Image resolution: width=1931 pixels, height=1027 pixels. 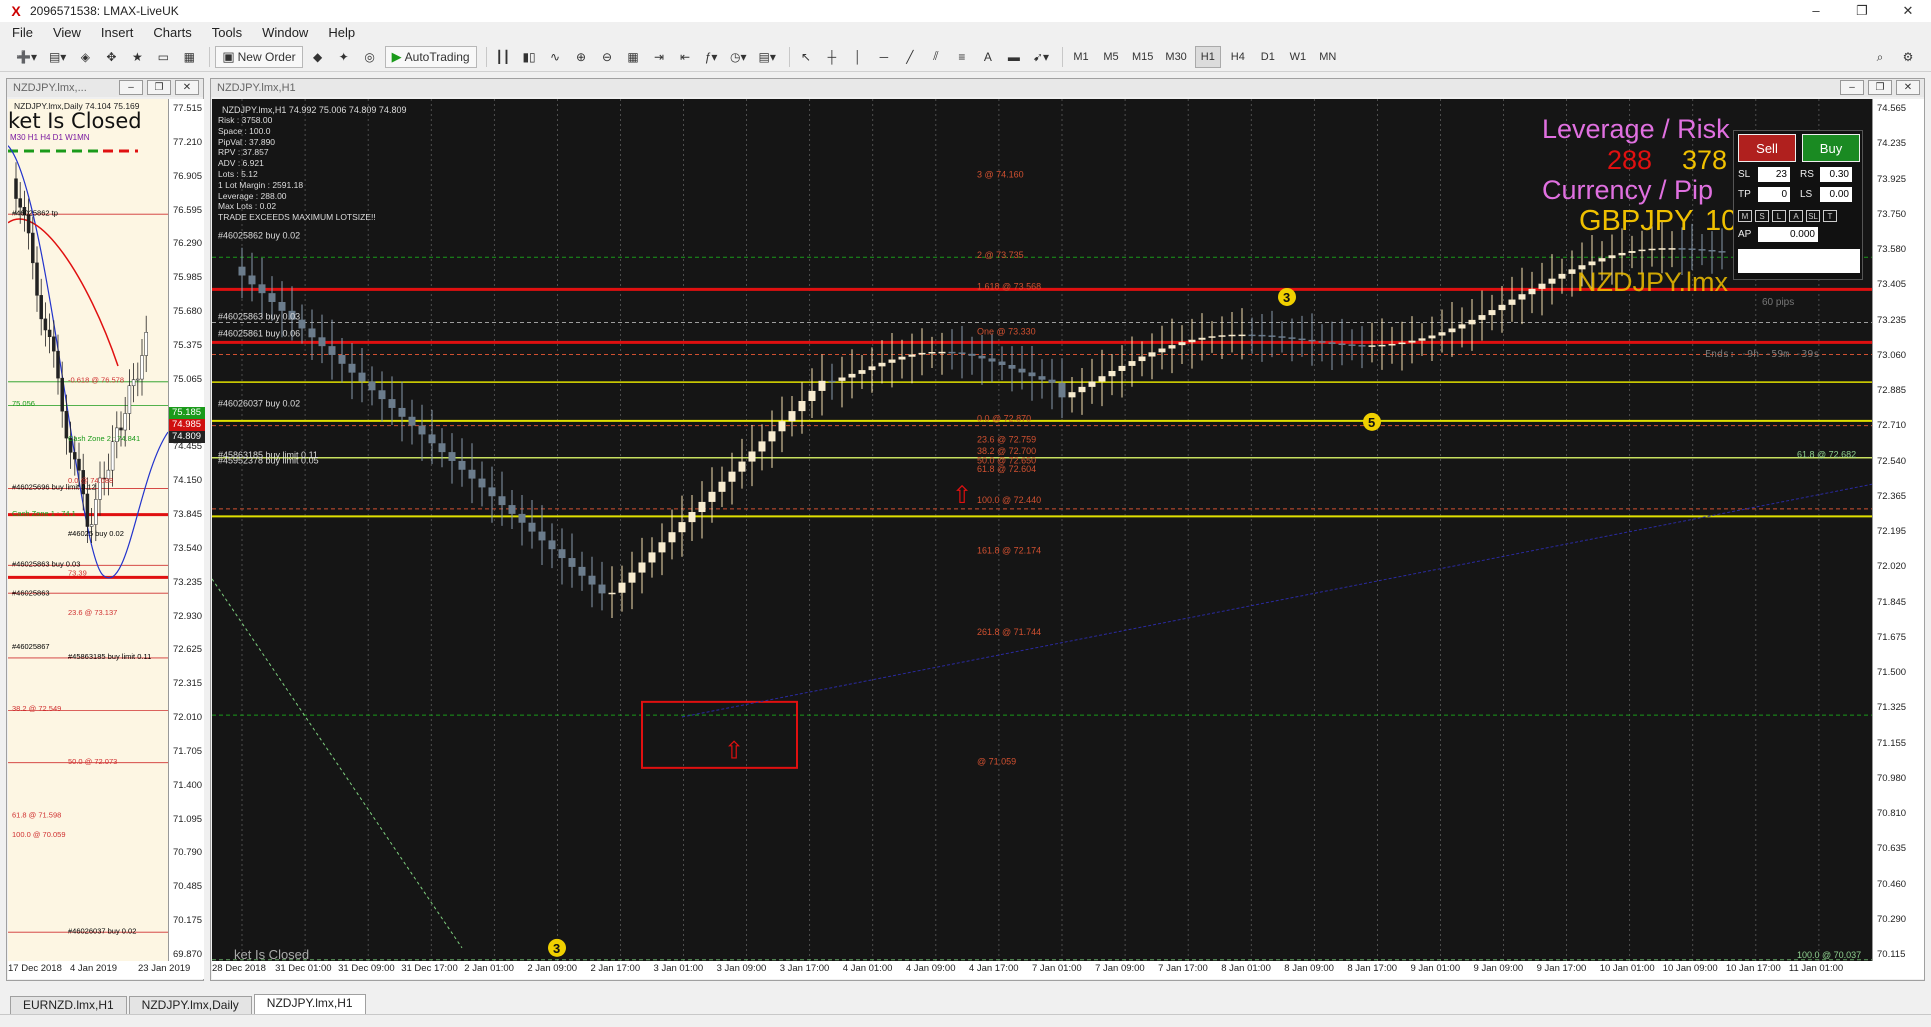 I want to click on tf-m1: M1, so click(x=1081, y=57).